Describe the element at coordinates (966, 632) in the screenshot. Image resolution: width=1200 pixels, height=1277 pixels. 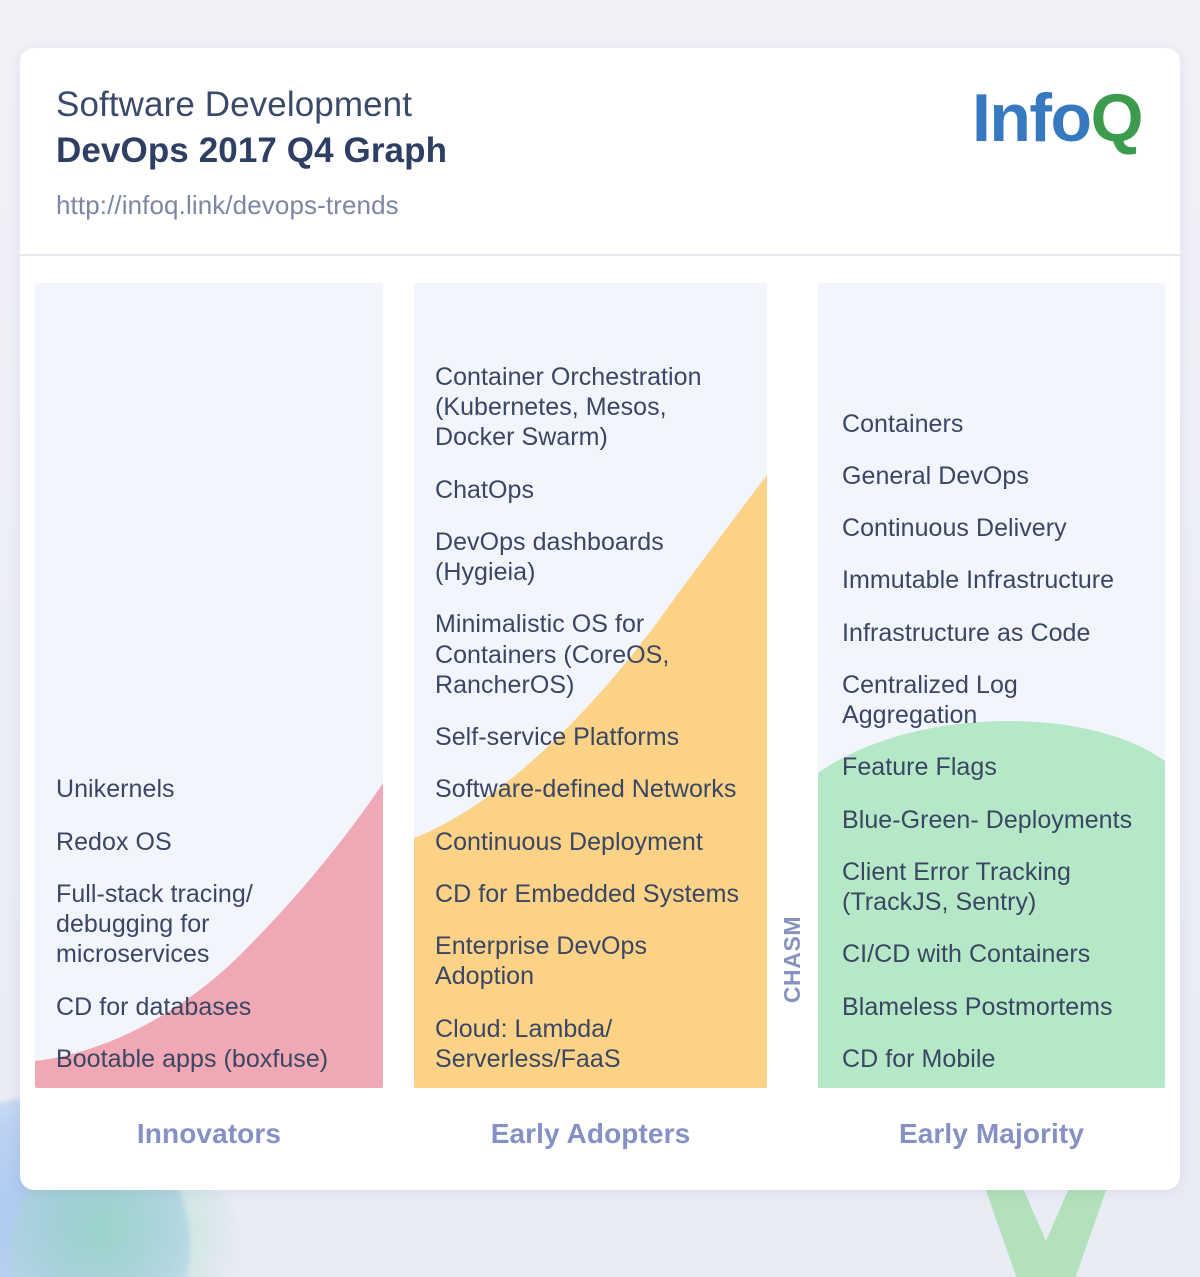
I see `list-item: Infrastructure as Code` at that location.